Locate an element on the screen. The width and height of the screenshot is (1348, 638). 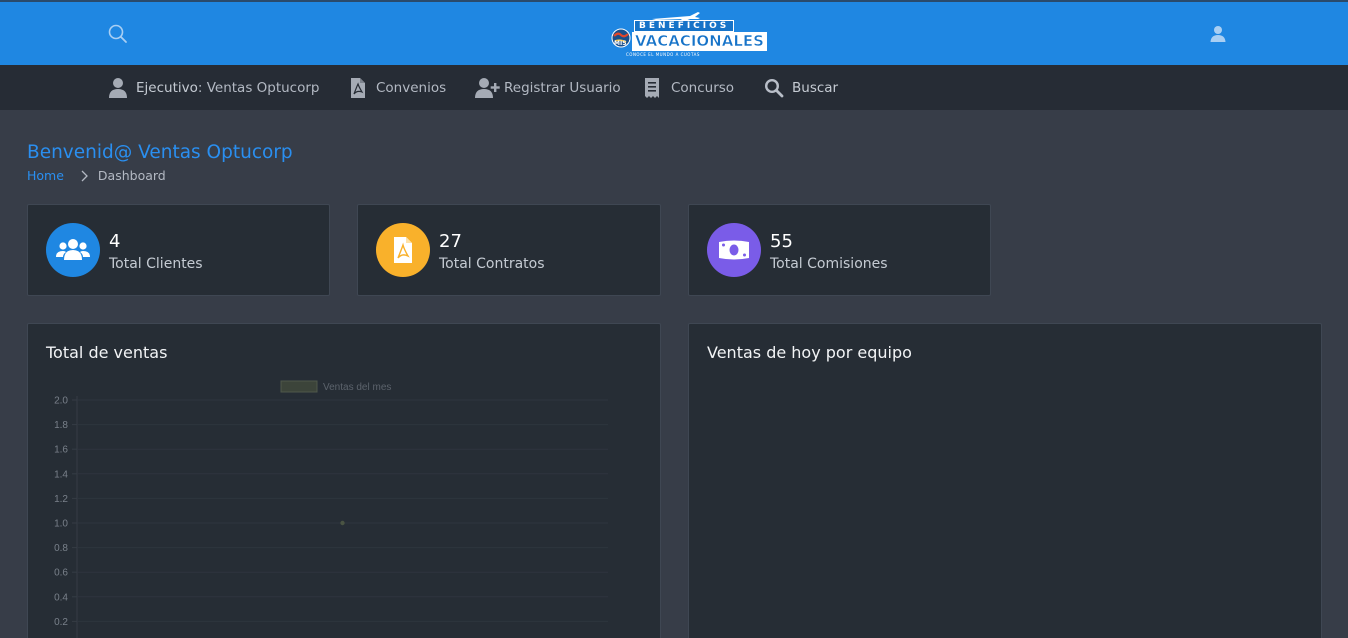
nav-item-registrar-usuario: Registrar Usuario is located at coordinates (548, 87).